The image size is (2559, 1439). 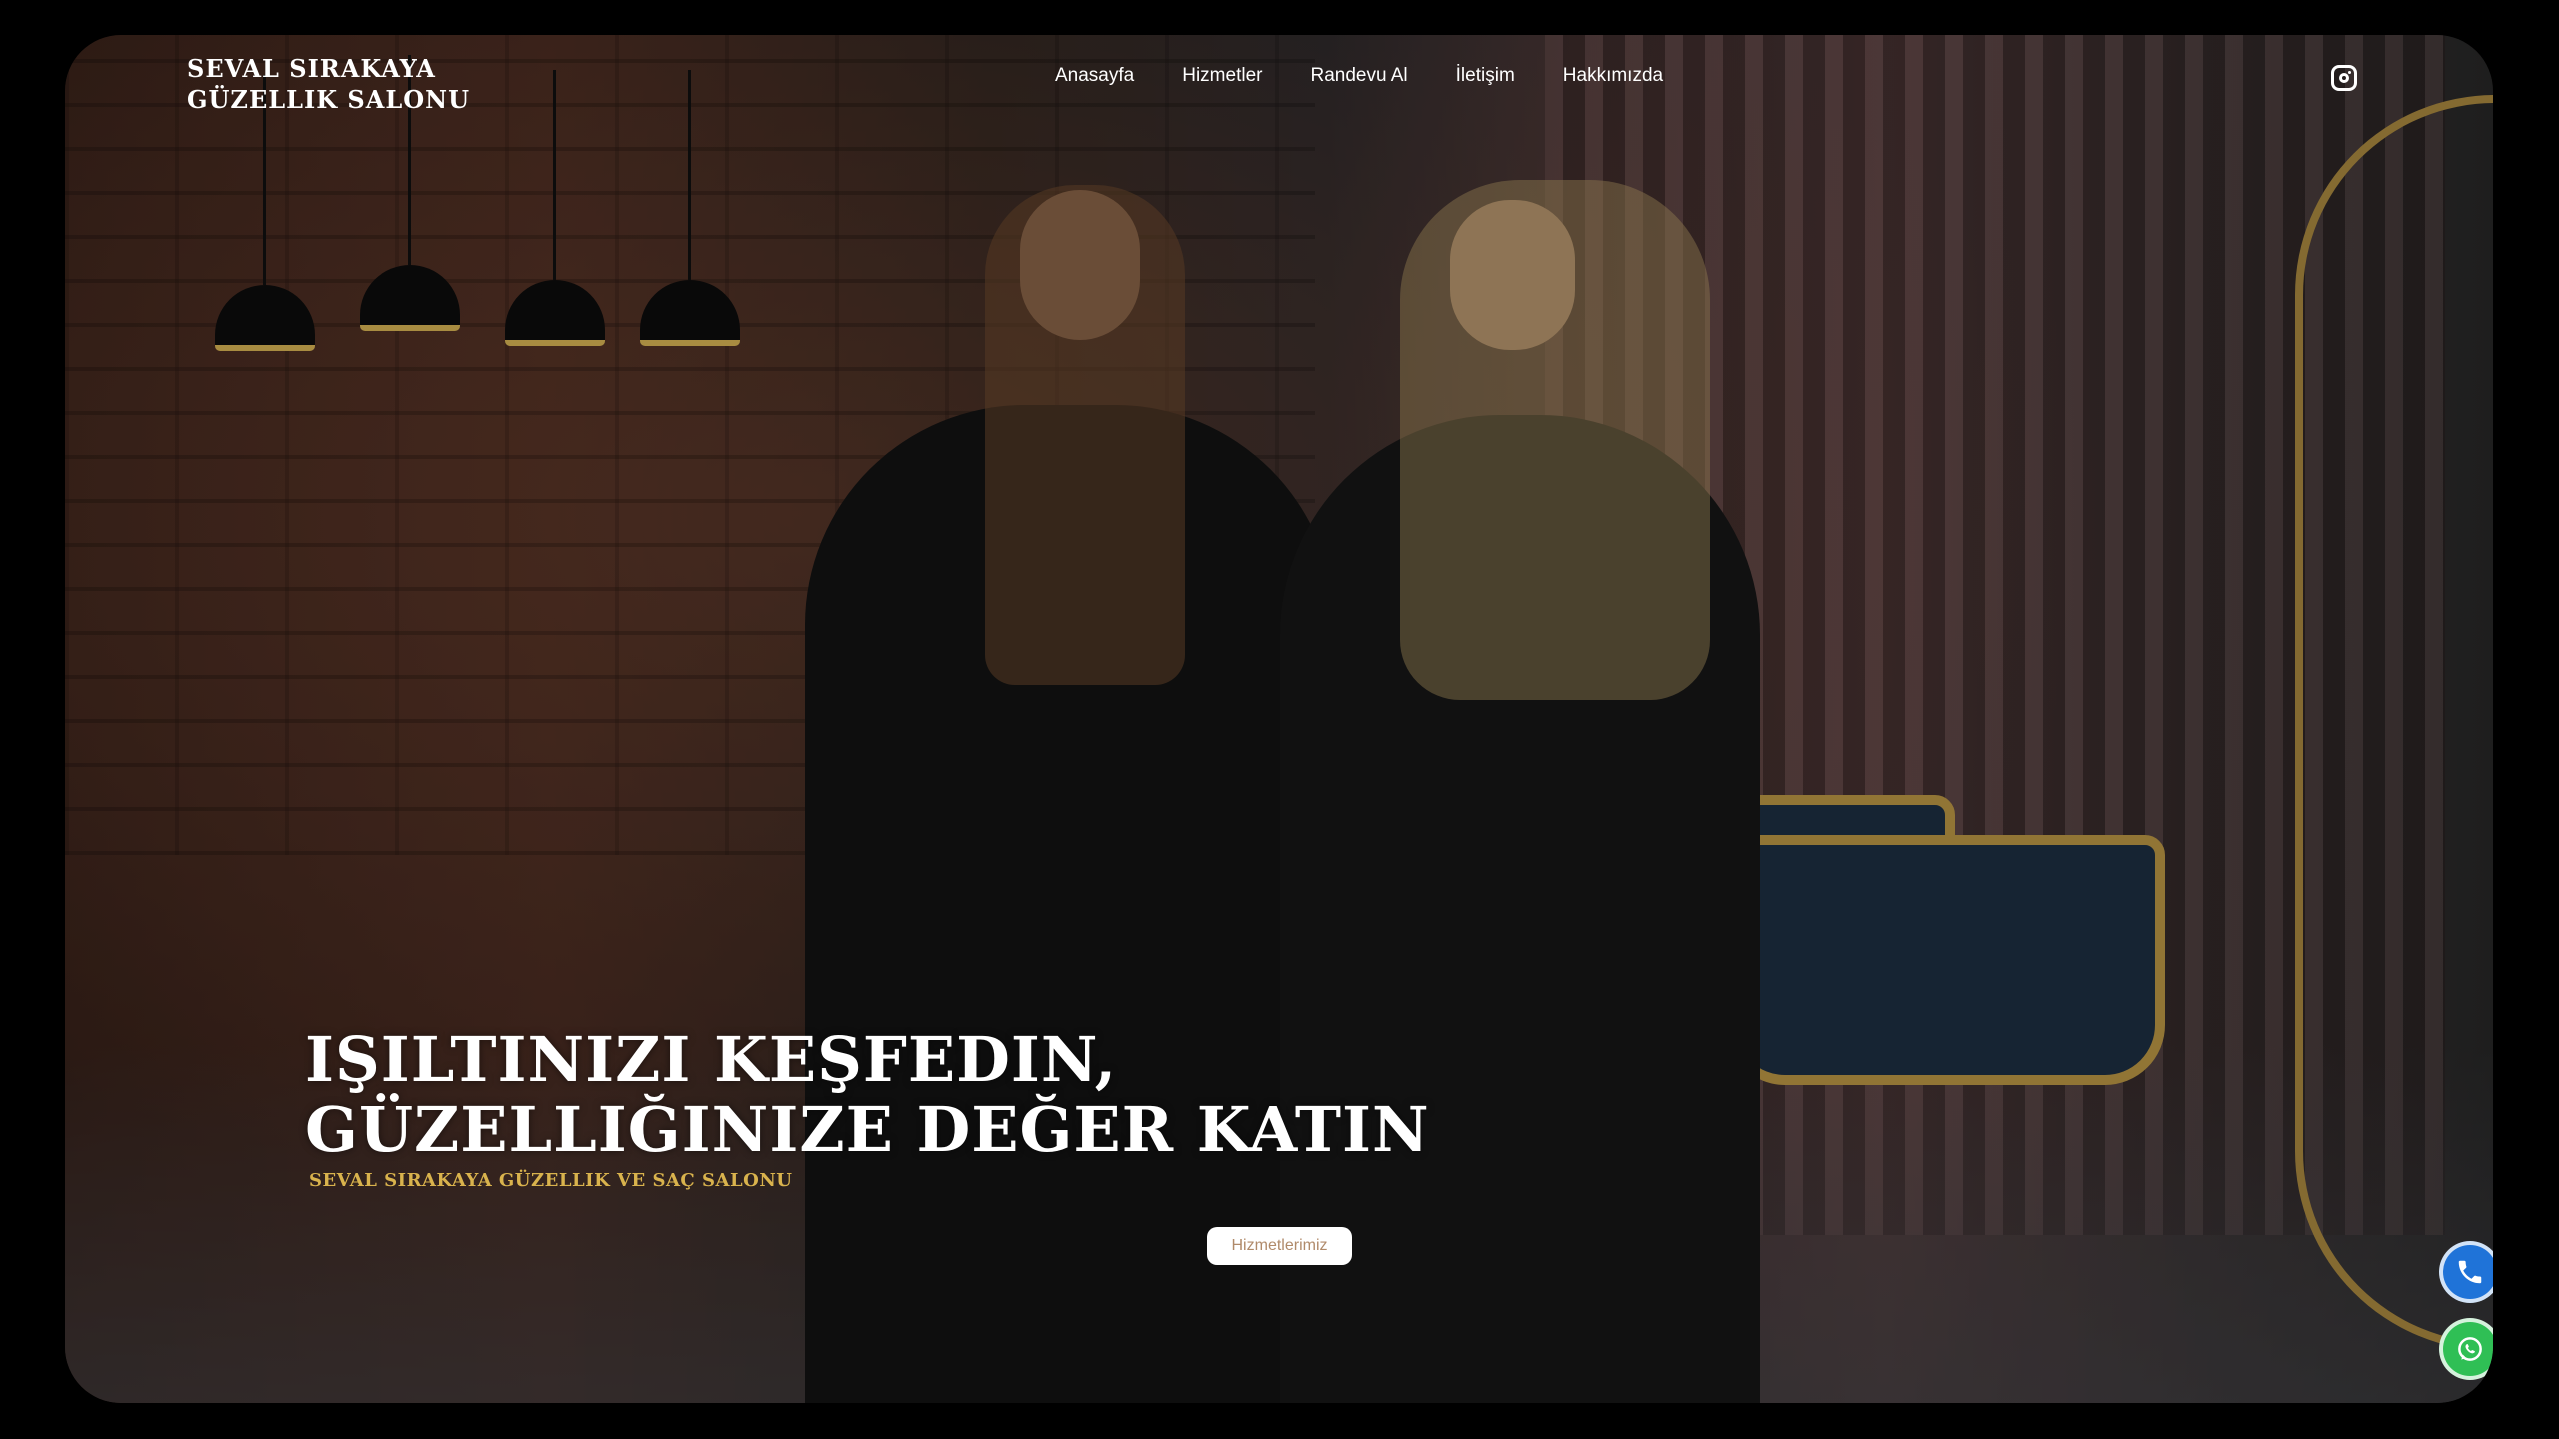 What do you see at coordinates (1613, 76) in the screenshot?
I see `nav-item-hakkimizda: Hakkımızda` at bounding box center [1613, 76].